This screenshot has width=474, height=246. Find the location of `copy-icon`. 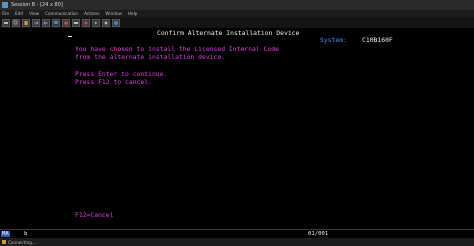

copy-icon is located at coordinates (16, 22).